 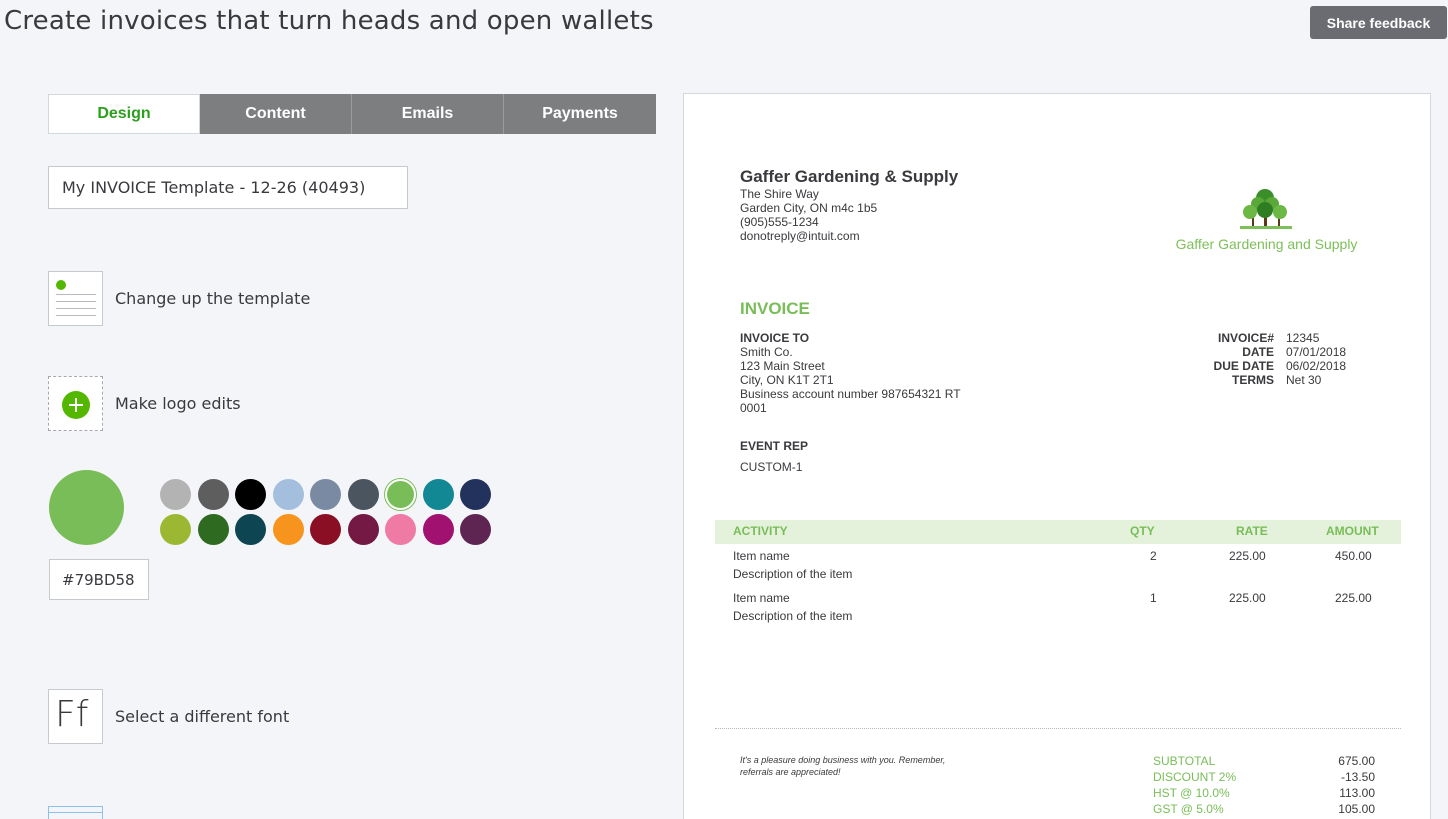 What do you see at coordinates (1258, 352) in the screenshot?
I see `date-label: DATE` at bounding box center [1258, 352].